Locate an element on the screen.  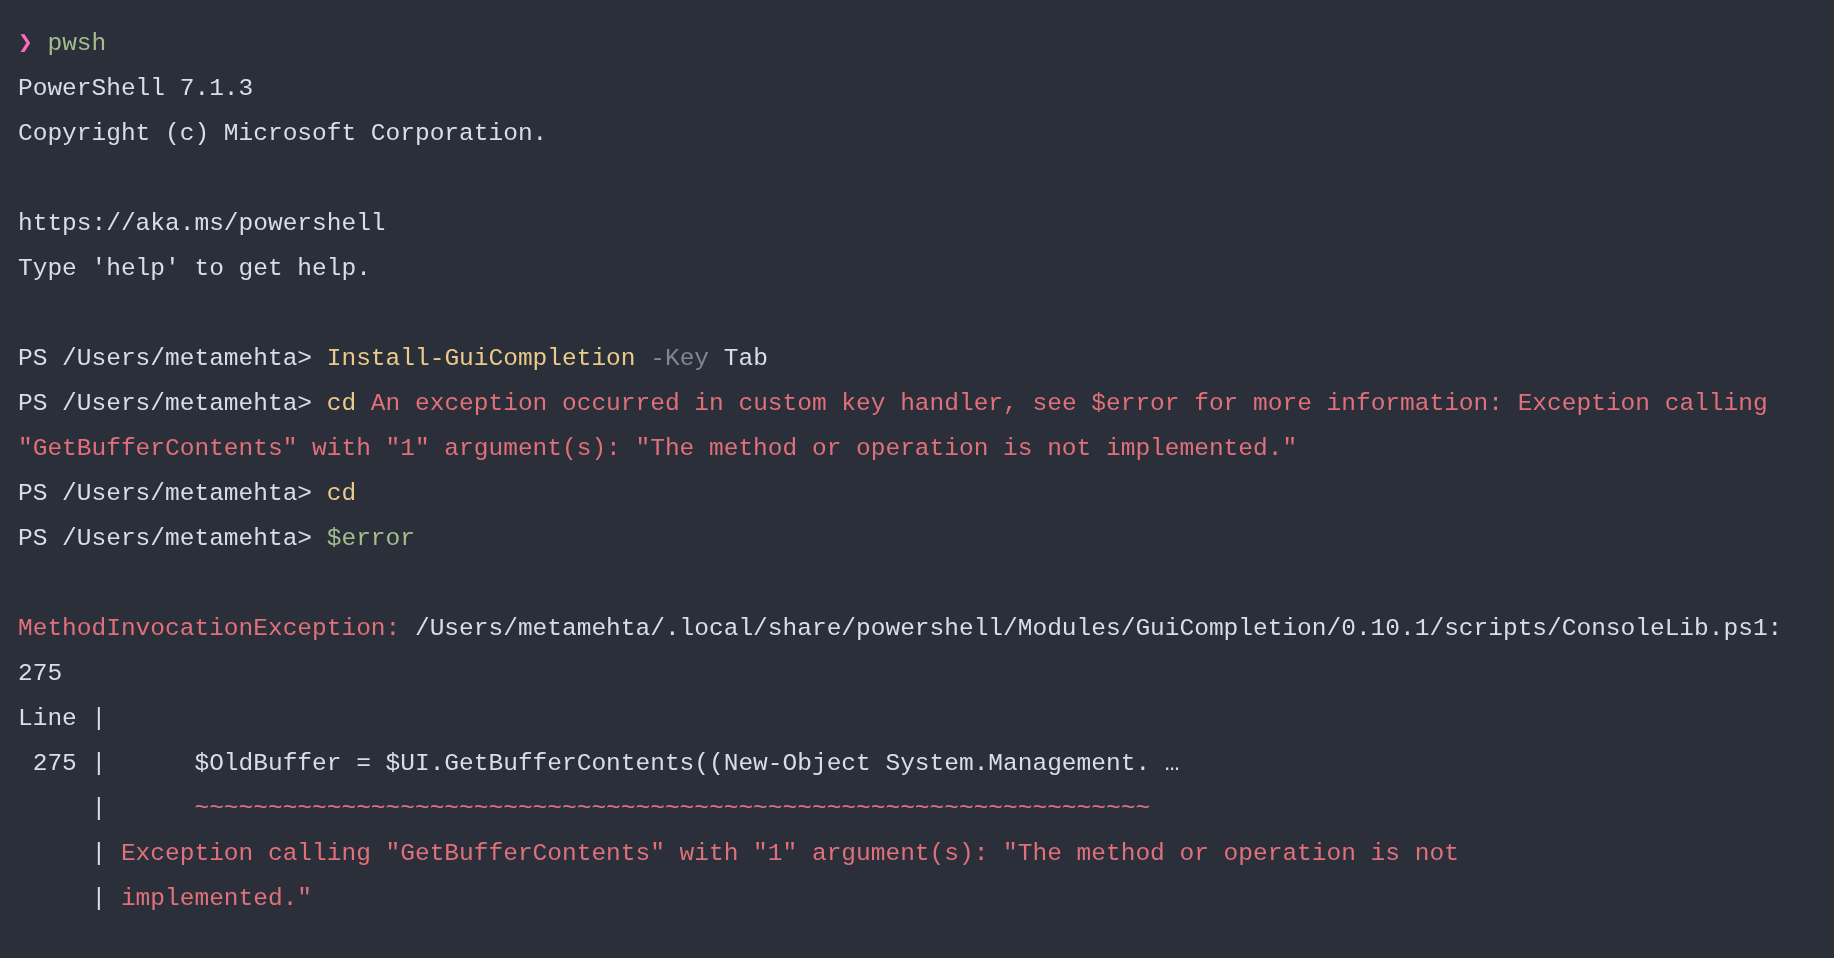
output-text: Line | is located at coordinates (62, 719).